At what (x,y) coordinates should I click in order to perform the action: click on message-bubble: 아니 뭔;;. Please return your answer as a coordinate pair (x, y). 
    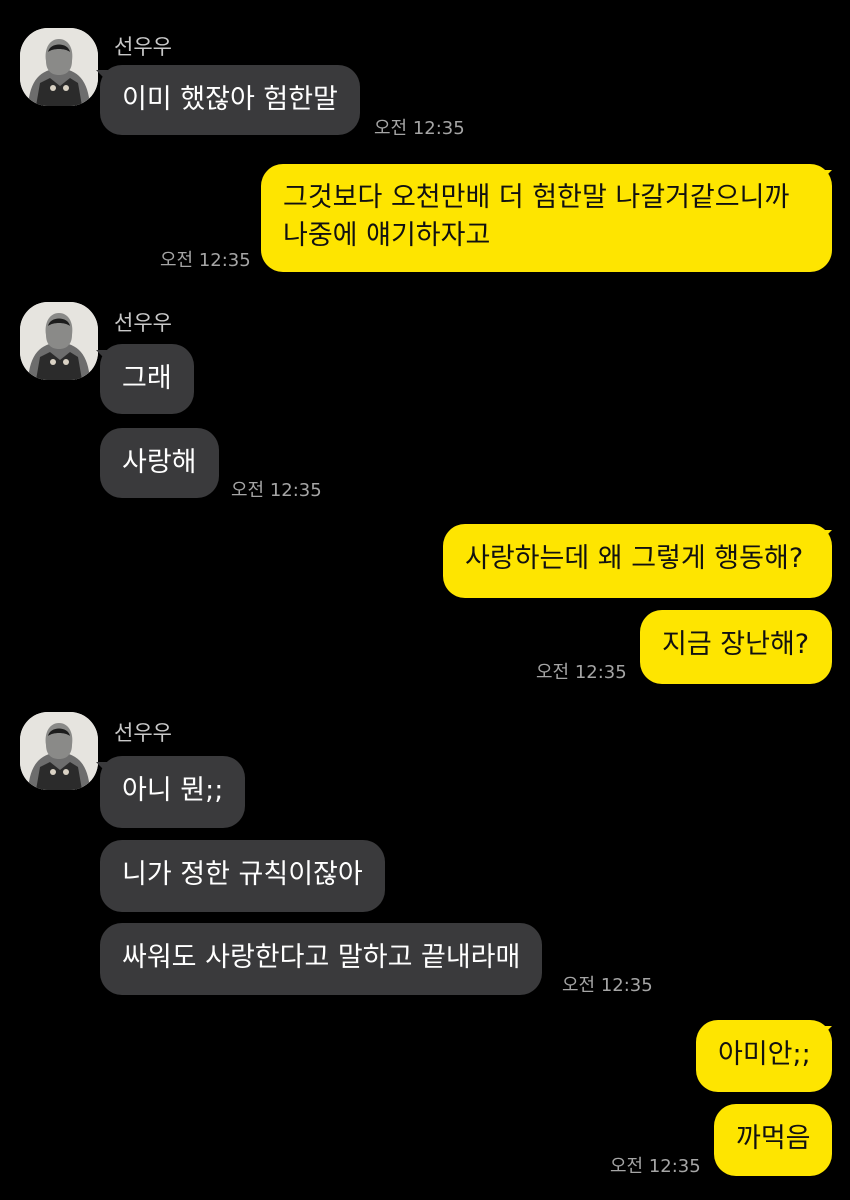
    Looking at the image, I should click on (173, 792).